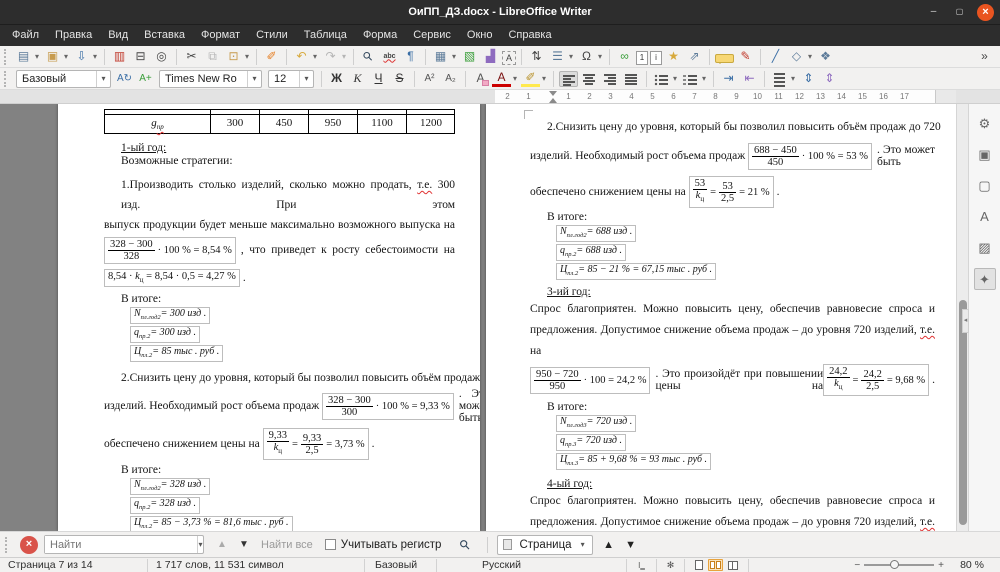 Image resolution: width=1000 pixels, height=572 pixels. I want to click on formula-object: Nпл.год2= 688 изд ., so click(596, 233).